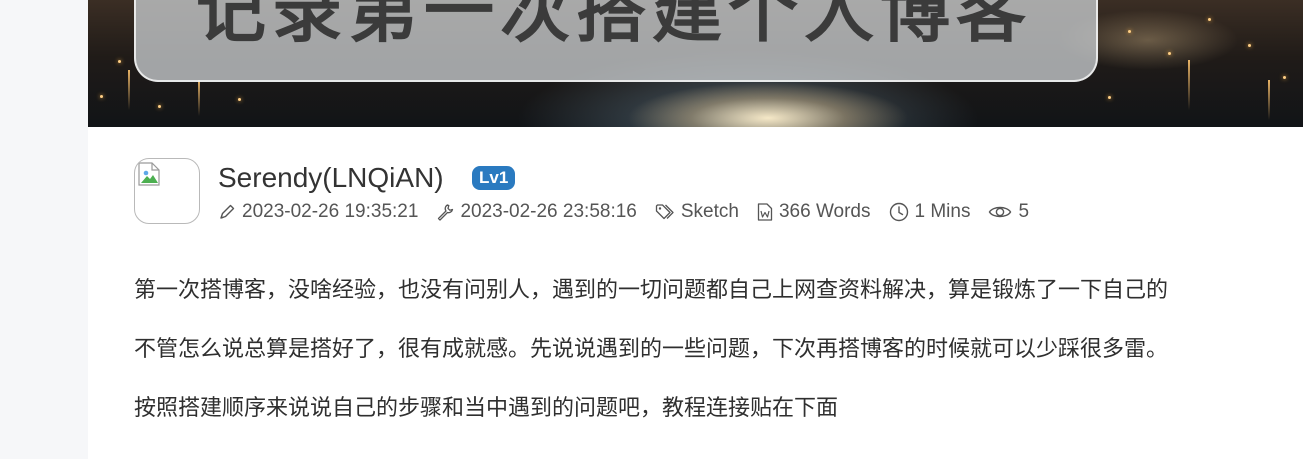  I want to click on word-count: 366 Words, so click(814, 212).